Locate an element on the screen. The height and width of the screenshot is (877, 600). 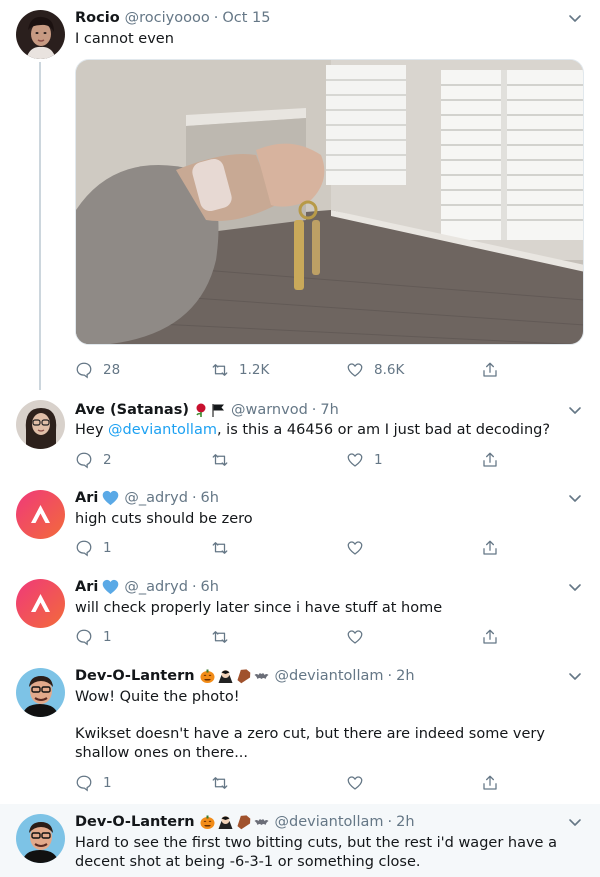
display-name: Rocio is located at coordinates (97, 18).